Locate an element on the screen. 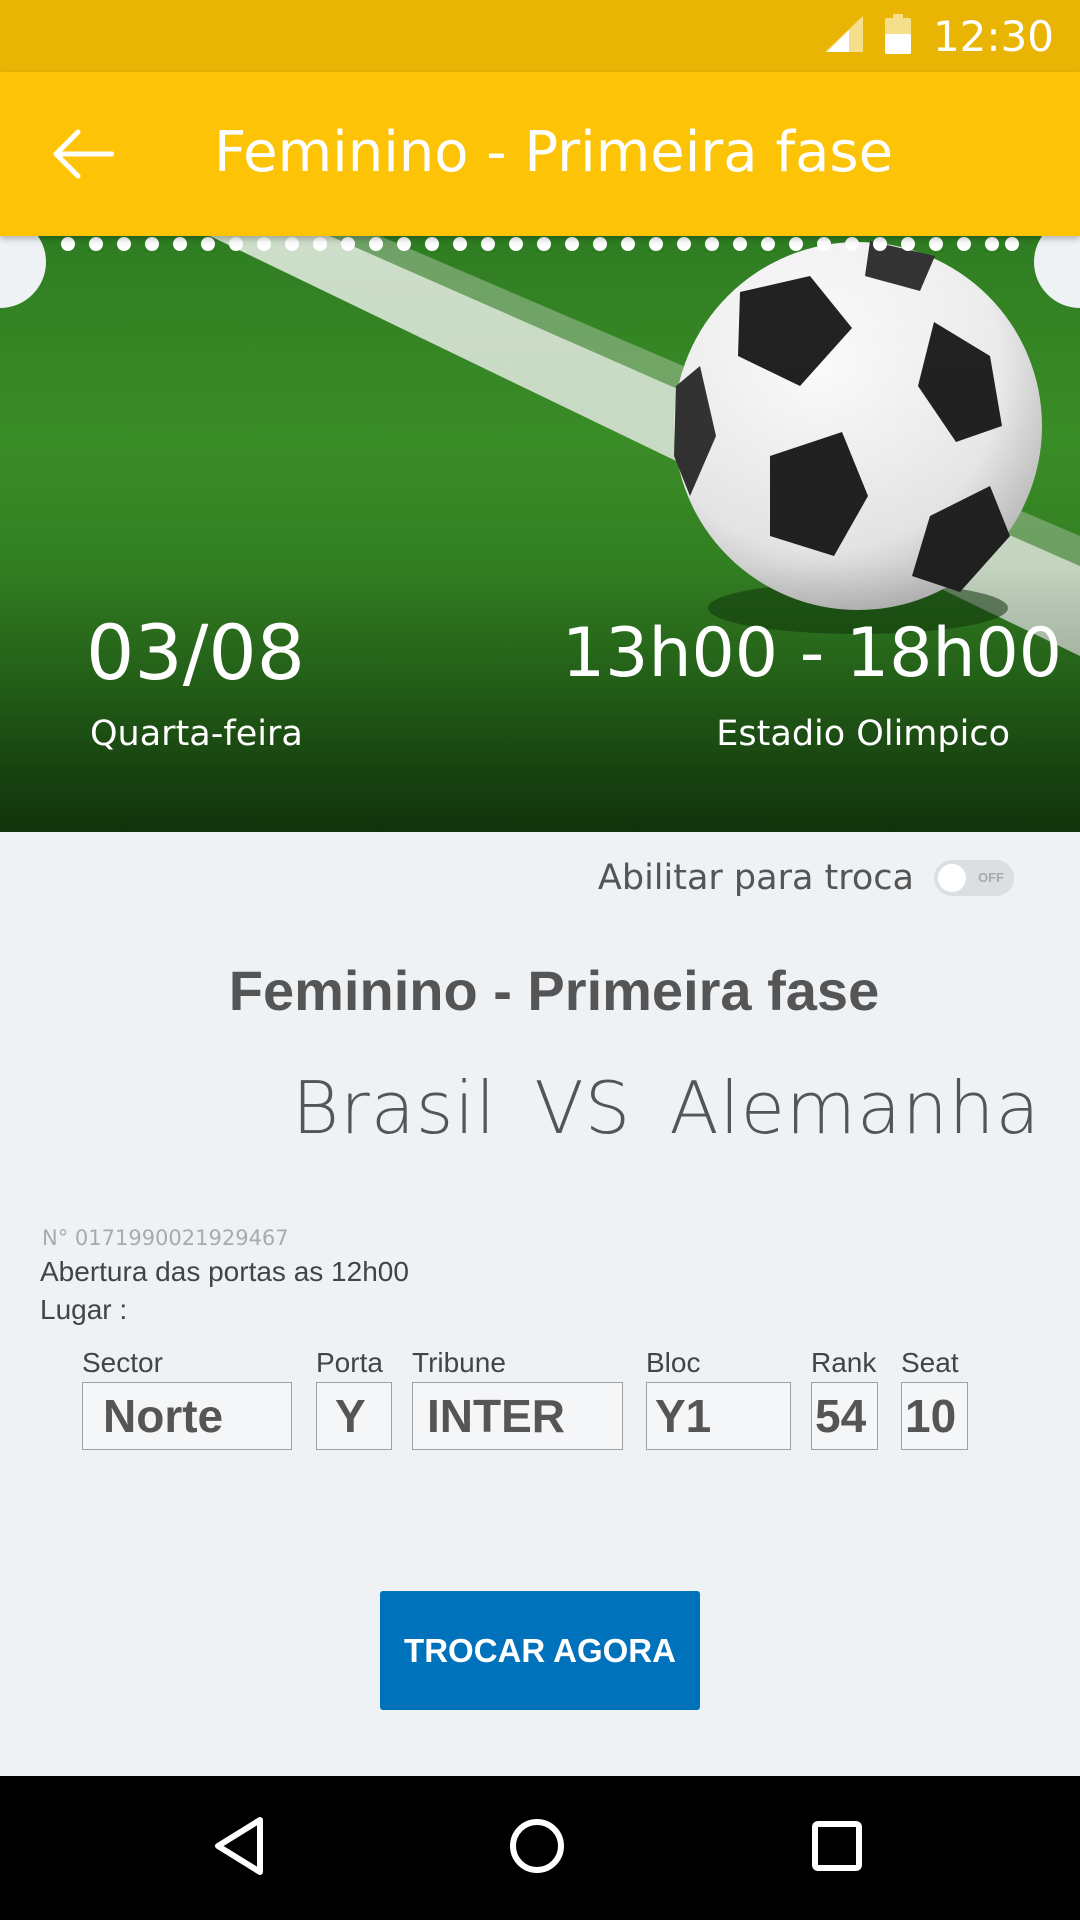 This screenshot has width=1080, height=1920. back-button is located at coordinates (82, 156).